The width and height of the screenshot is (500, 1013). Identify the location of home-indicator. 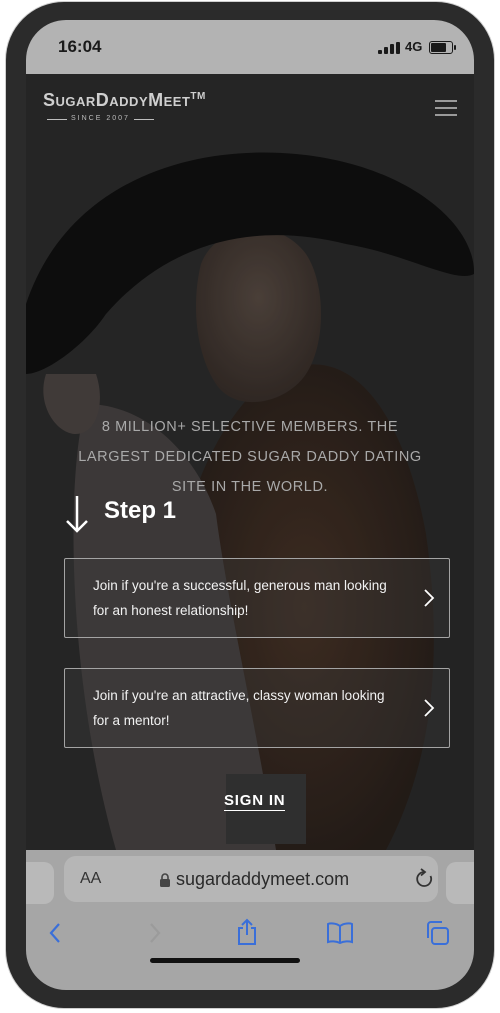
(225, 960).